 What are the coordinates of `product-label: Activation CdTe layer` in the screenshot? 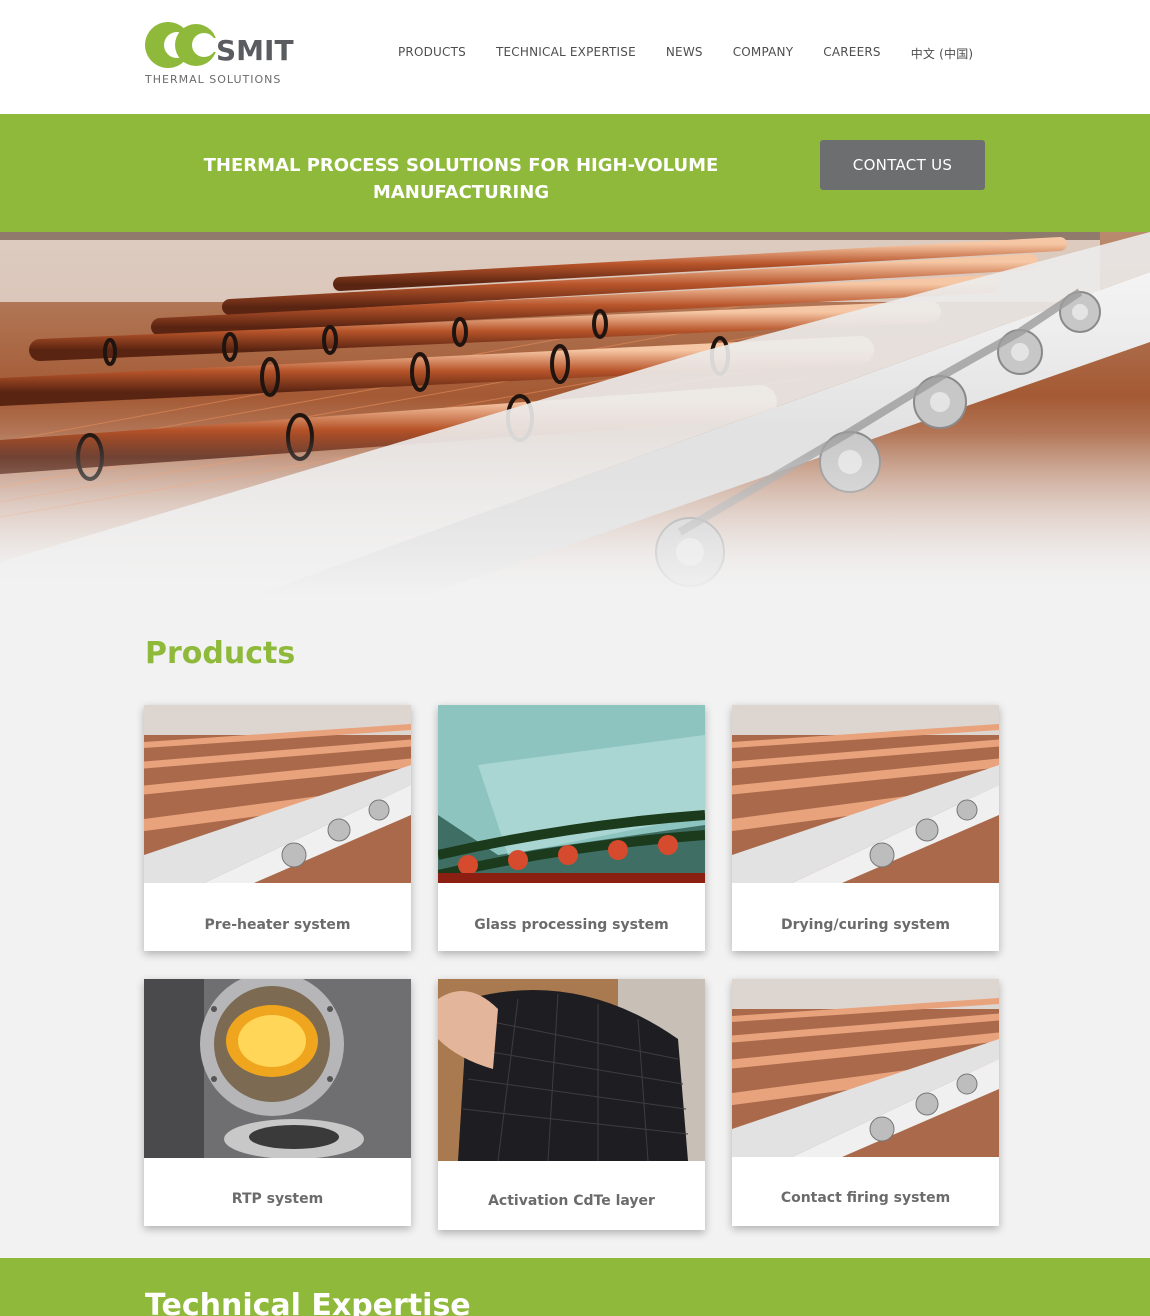 It's located at (571, 1201).